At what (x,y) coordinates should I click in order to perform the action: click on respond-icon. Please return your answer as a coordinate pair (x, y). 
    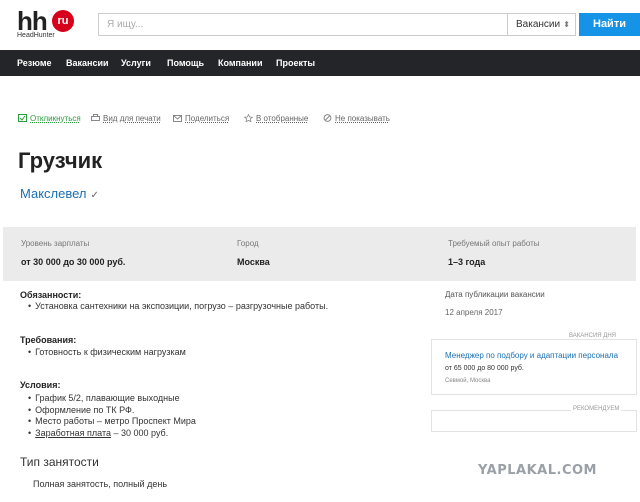
    Looking at the image, I should click on (22, 118).